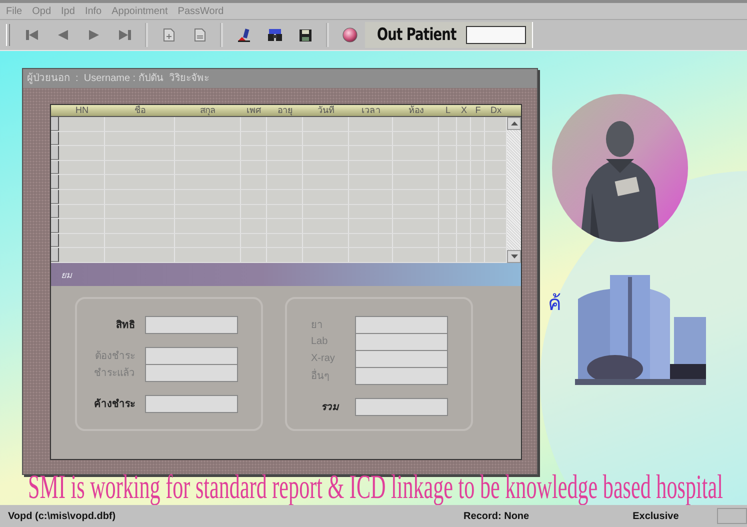  Describe the element at coordinates (14, 11) in the screenshot. I see `menu-item: File` at that location.